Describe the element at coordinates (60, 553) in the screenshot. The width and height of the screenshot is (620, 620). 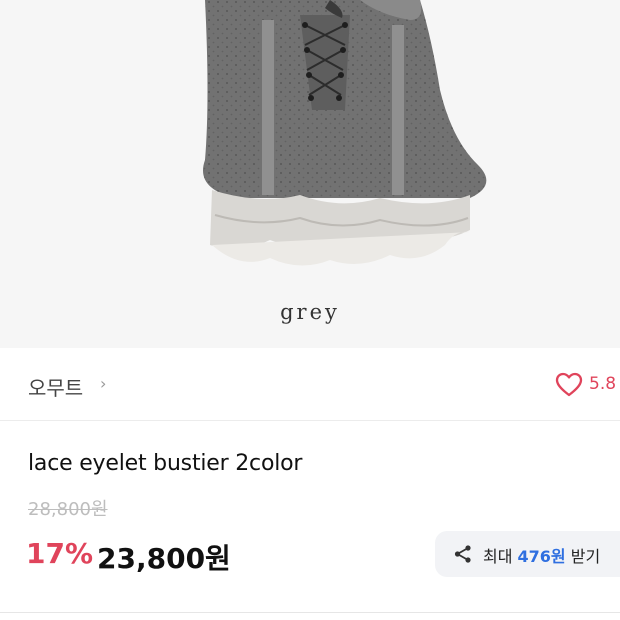
I see `discount-rate: 17%` at that location.